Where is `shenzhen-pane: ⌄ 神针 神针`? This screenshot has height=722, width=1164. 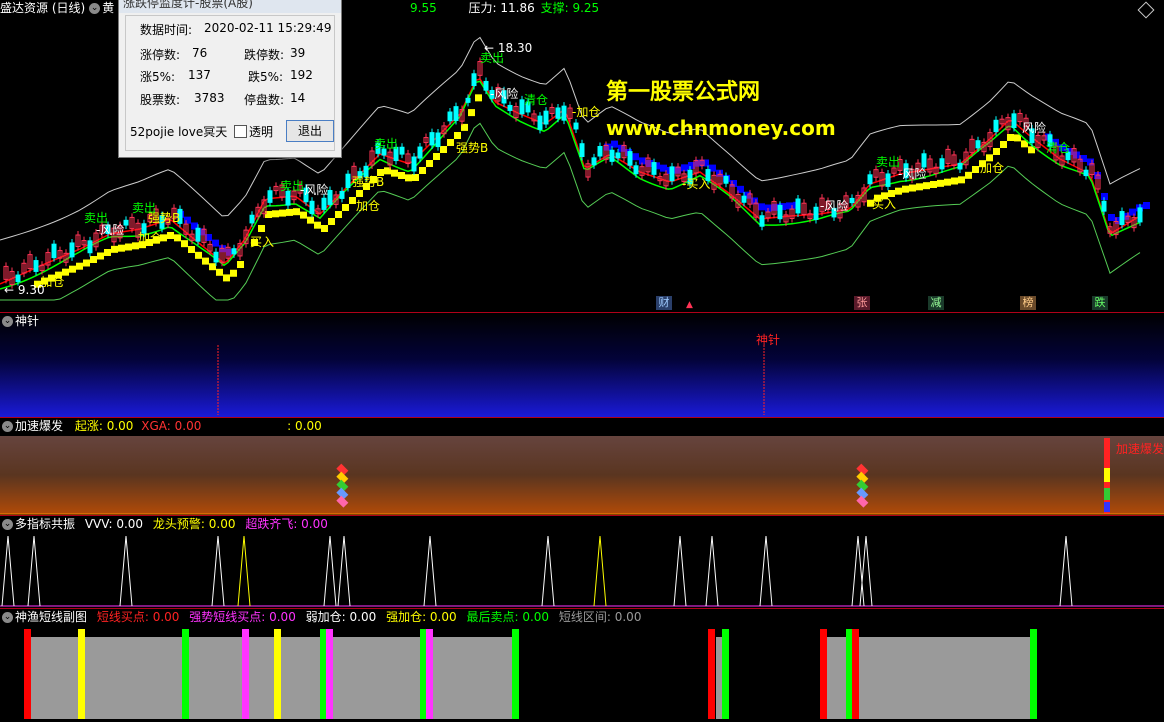 shenzhen-pane: ⌄ 神针 神针 is located at coordinates (582, 365).